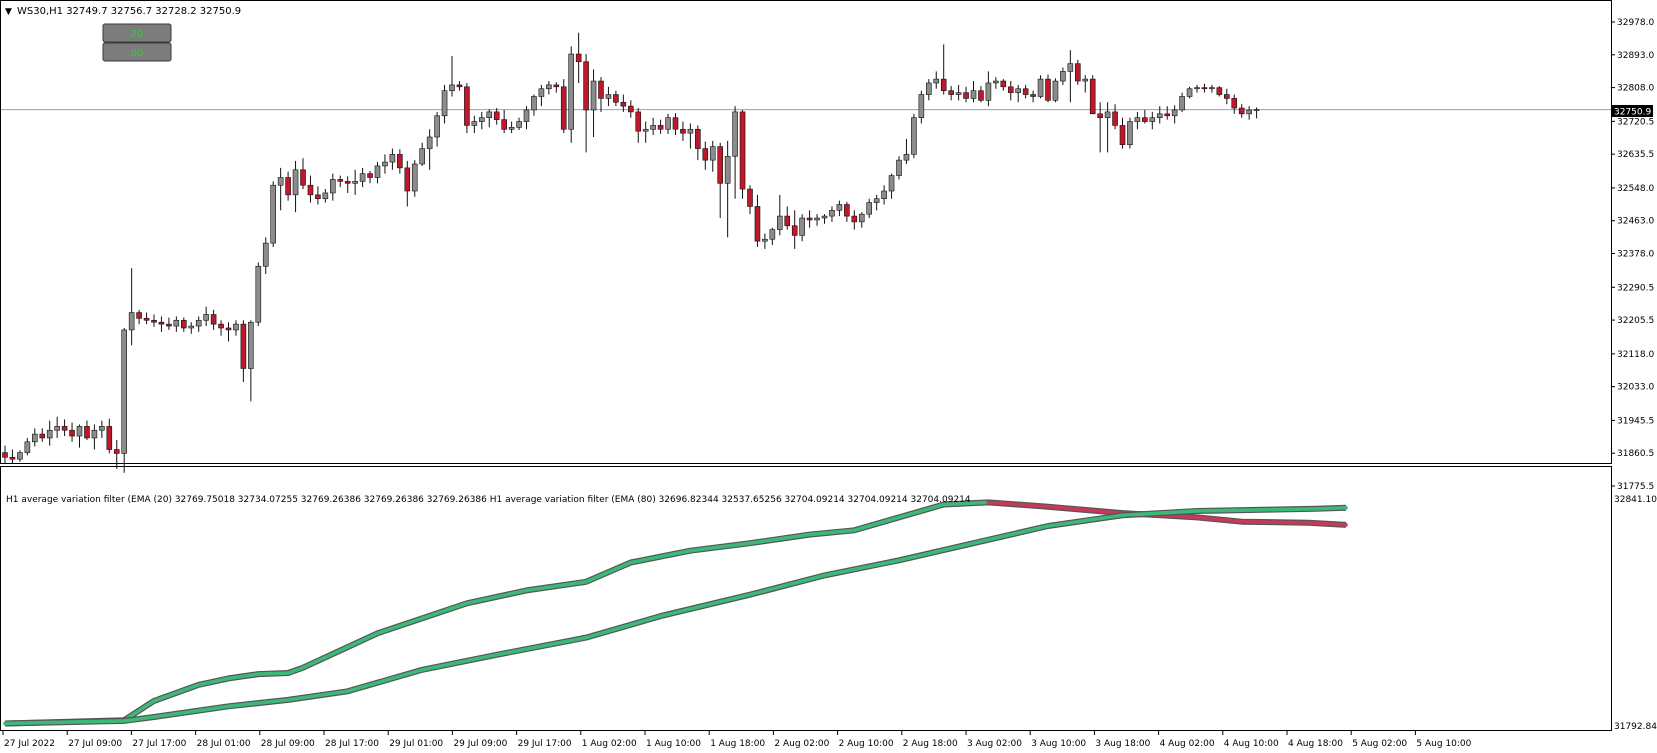 This screenshot has width=1657, height=753. Describe the element at coordinates (1635, 255) in the screenshot. I see `price-scale-label: 32378.0` at that location.